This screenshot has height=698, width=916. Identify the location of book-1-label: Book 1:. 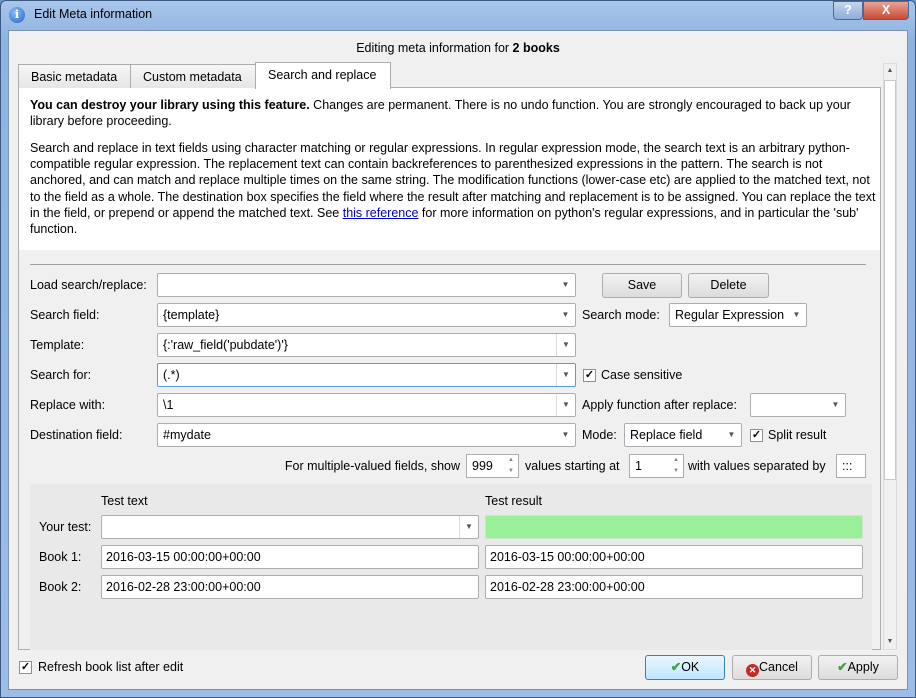
(60, 557).